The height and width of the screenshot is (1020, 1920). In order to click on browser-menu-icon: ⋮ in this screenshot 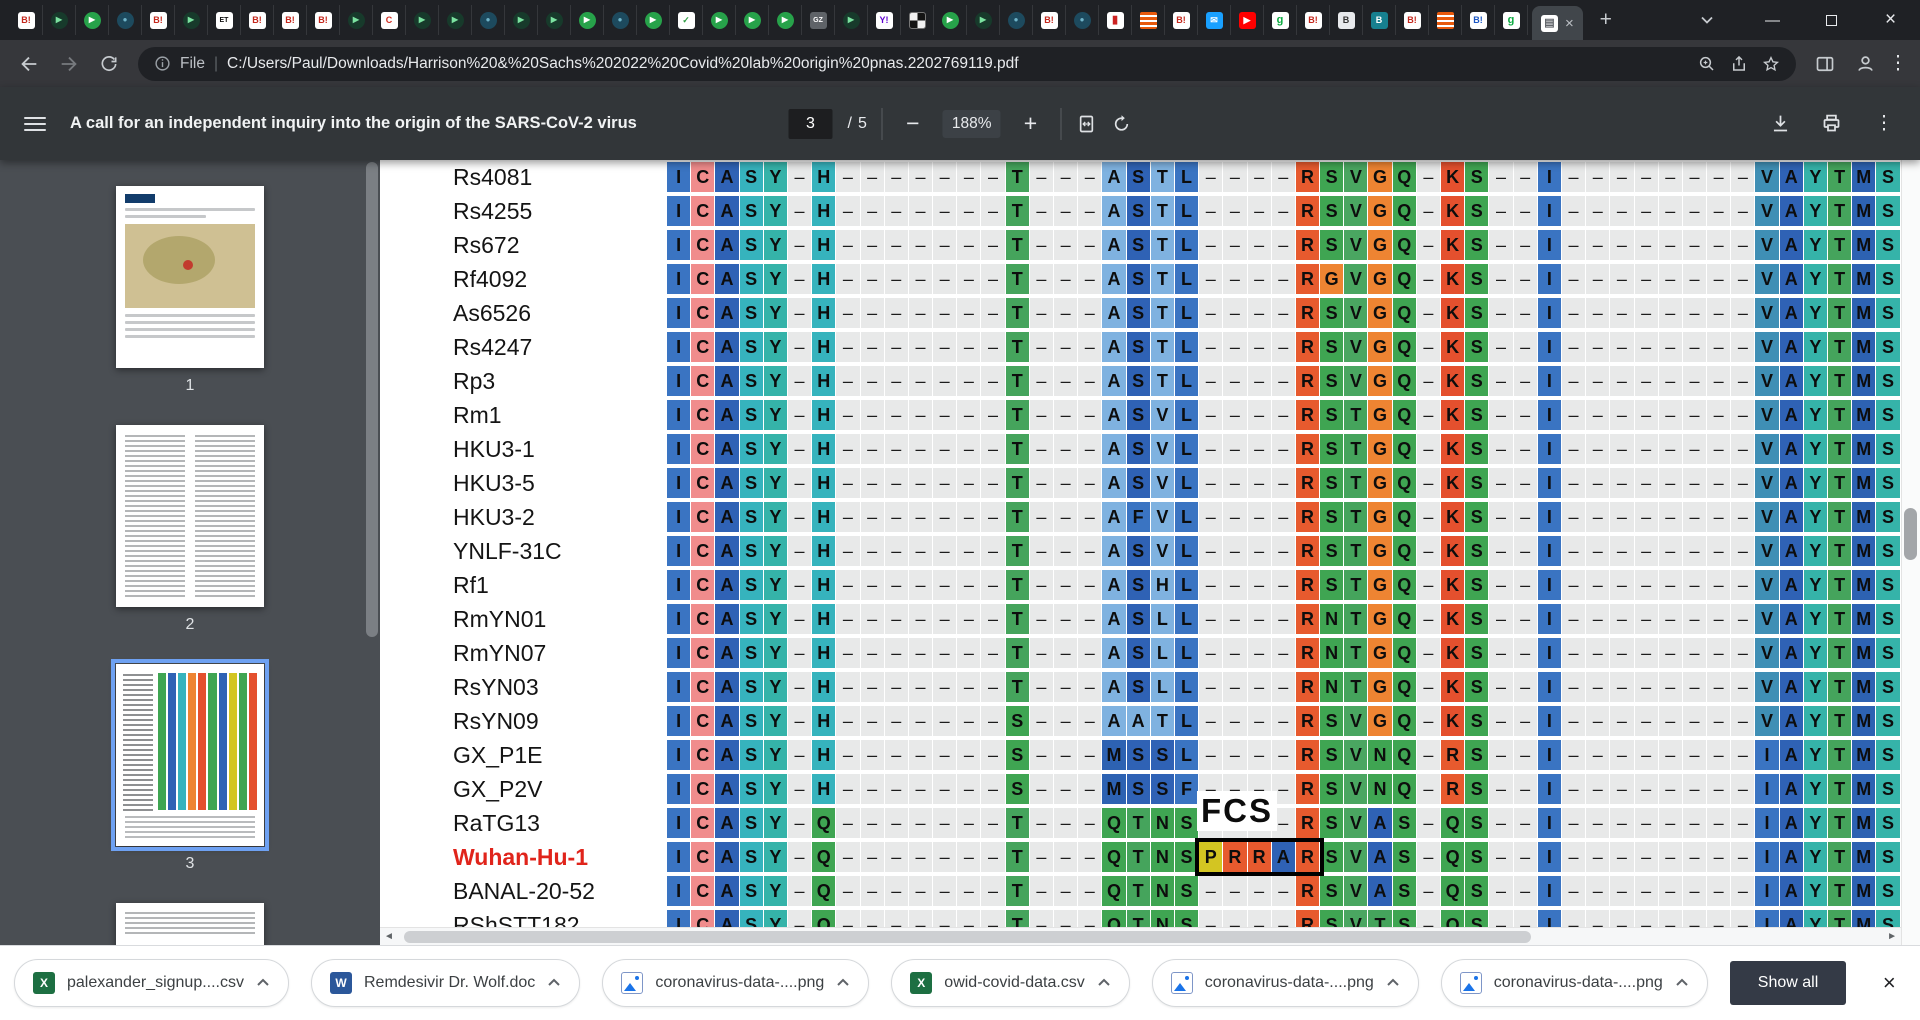, I will do `click(1898, 63)`.